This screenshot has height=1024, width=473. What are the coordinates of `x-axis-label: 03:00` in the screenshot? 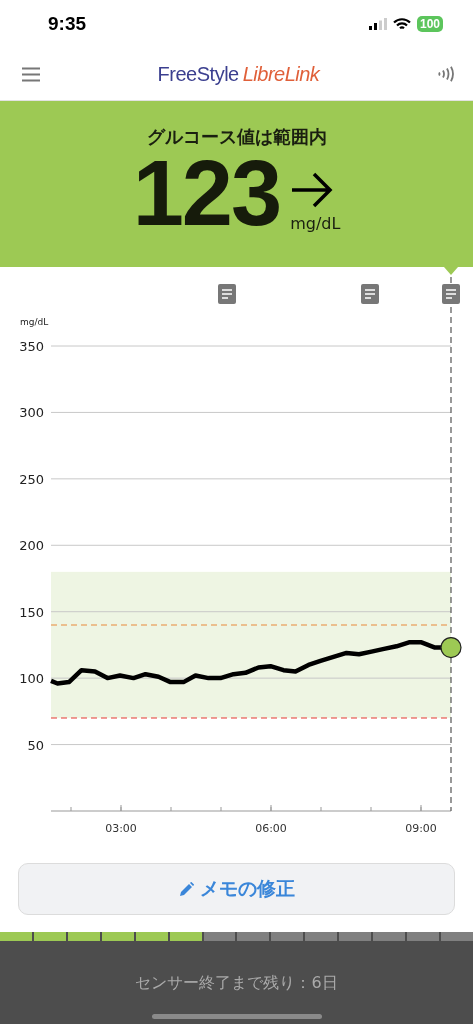 It's located at (121, 828).